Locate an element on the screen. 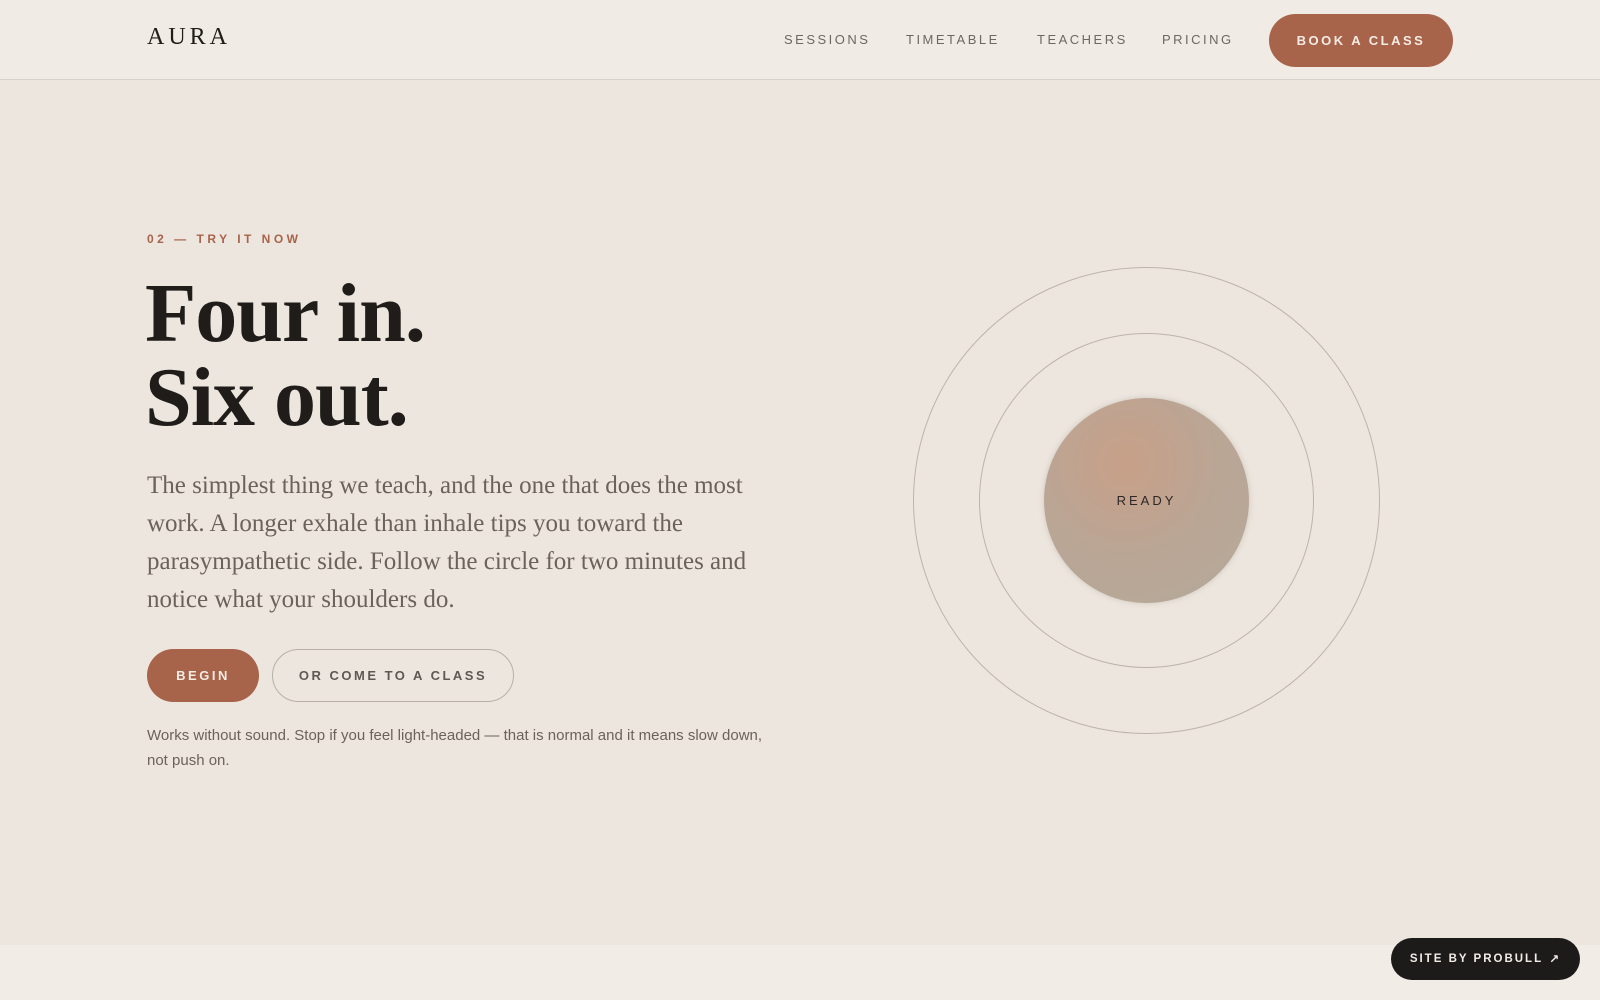  book-a-class-button: BOOK A CLASS is located at coordinates (1361, 40).